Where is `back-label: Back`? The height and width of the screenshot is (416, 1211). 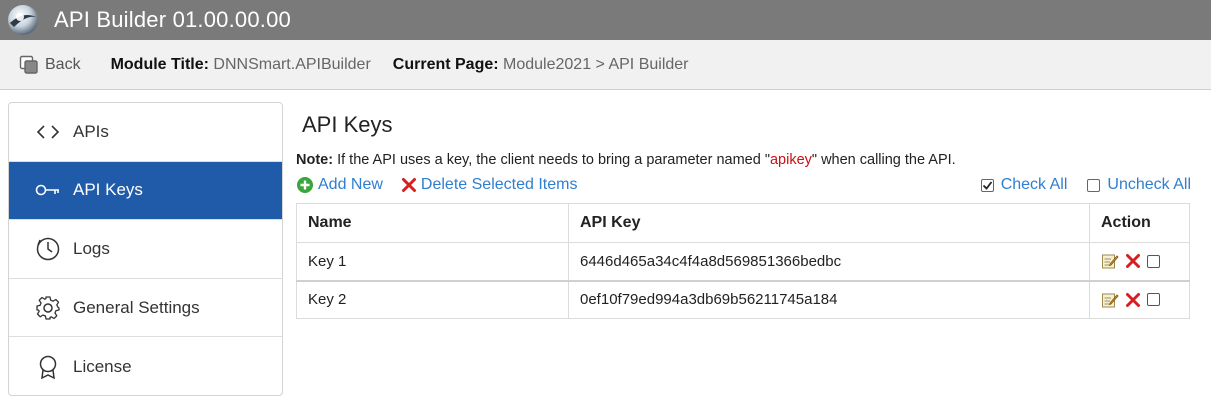 back-label: Back is located at coordinates (63, 64).